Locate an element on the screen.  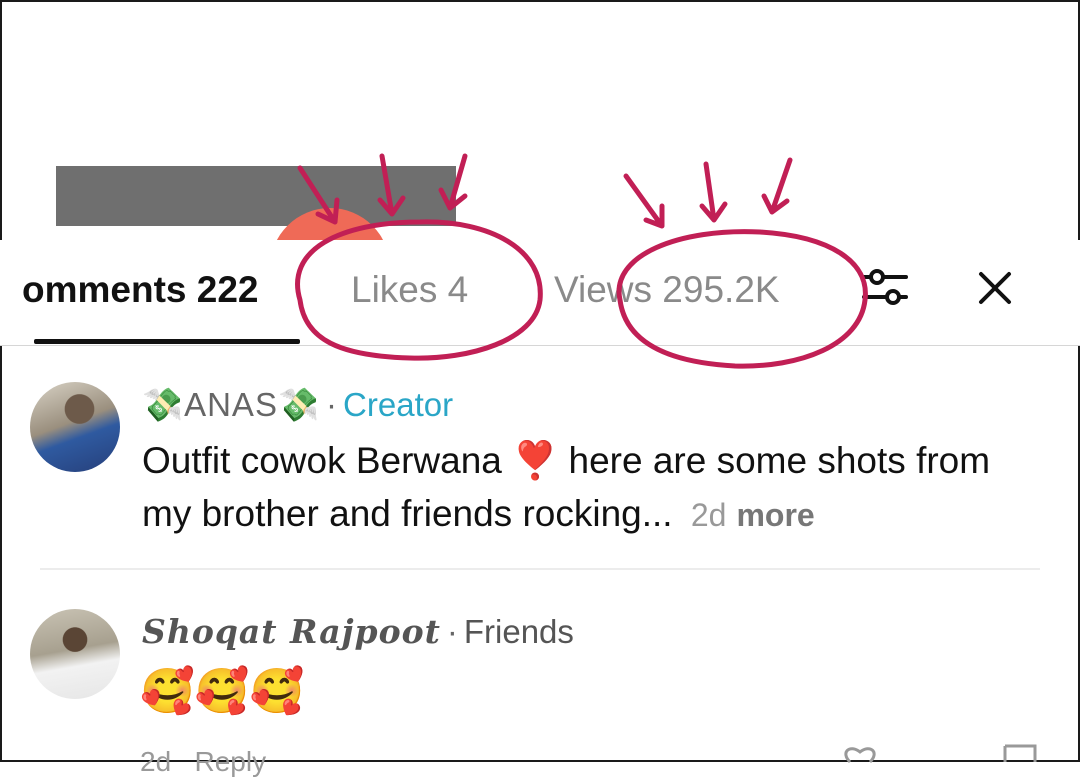
tab-comments: omments 222 is located at coordinates (140, 290).